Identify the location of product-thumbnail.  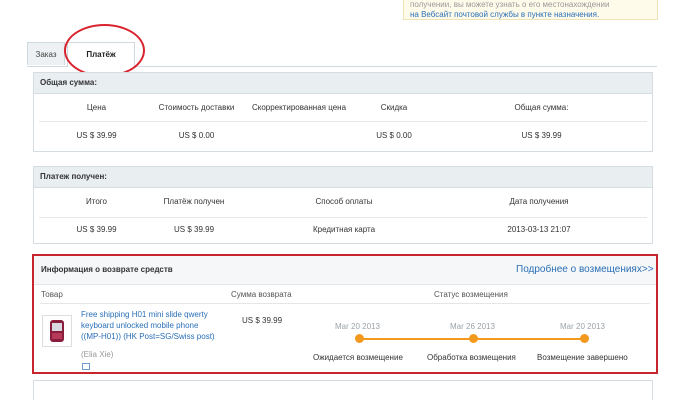
(57, 331).